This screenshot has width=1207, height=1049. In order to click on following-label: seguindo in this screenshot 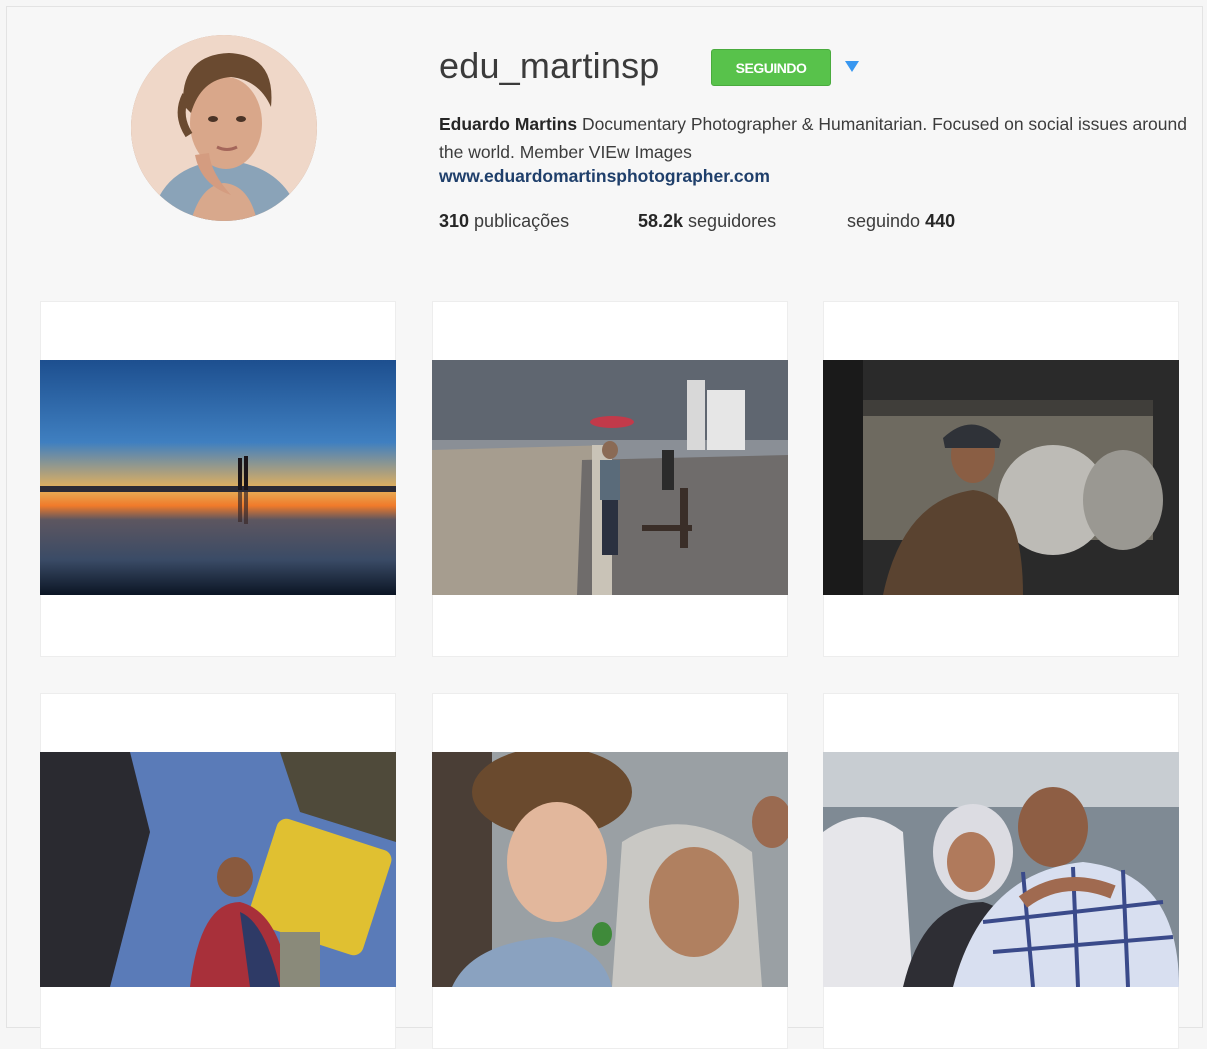, I will do `click(886, 221)`.